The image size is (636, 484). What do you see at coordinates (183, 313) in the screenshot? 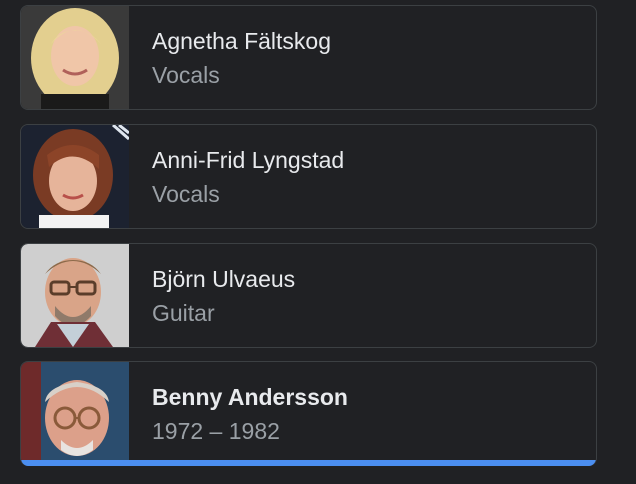
I see `member-role: Guitar` at bounding box center [183, 313].